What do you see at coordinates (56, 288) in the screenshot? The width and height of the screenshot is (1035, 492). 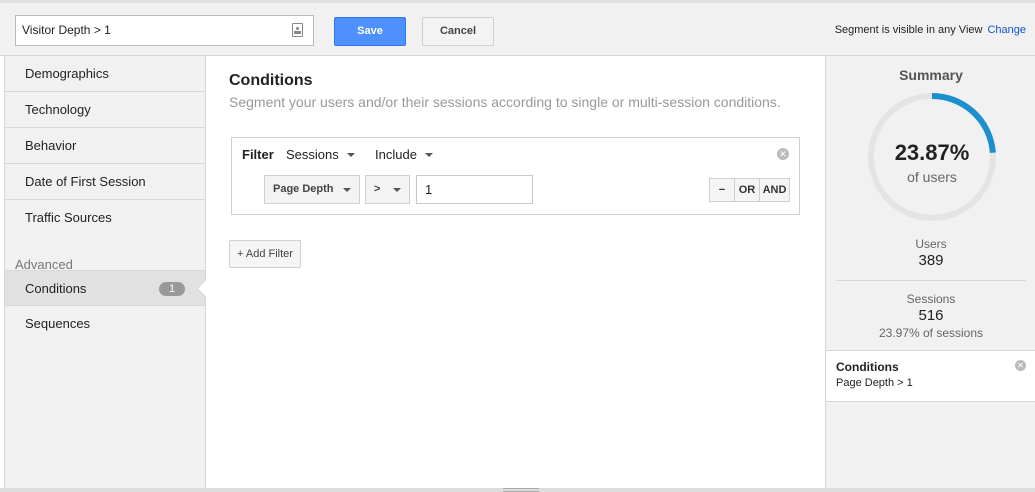 I see `sidebar-item-label: Conditions` at bounding box center [56, 288].